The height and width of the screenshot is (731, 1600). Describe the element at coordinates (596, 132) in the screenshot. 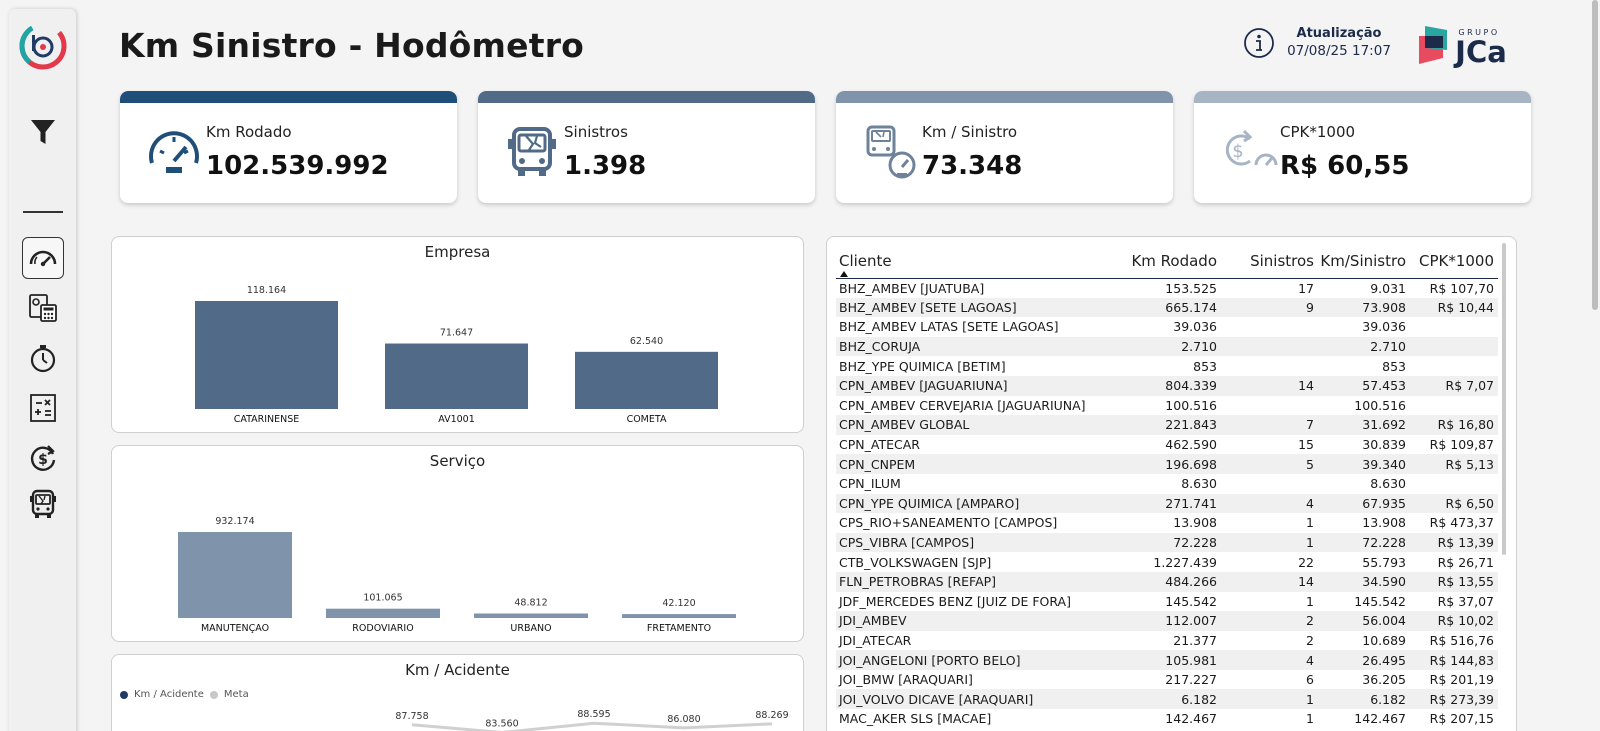

I see `kpi-label: Sinistros` at that location.